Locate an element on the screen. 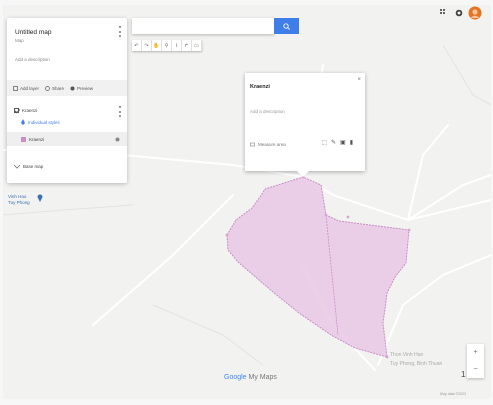 Image resolution: width=493 pixels, height=405 pixels. popup-pointer is located at coordinates (303, 174).